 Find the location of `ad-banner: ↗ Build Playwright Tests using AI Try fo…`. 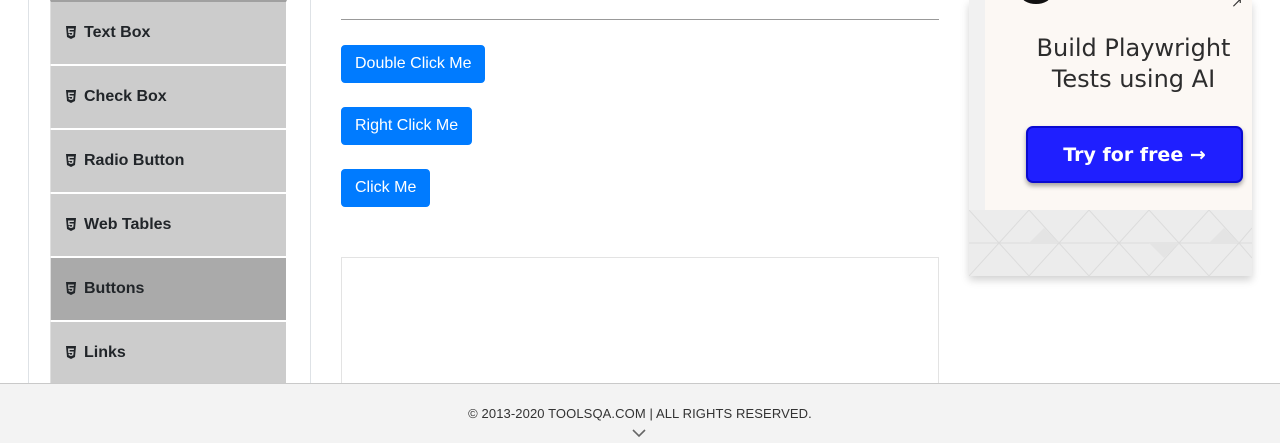

ad-banner: ↗ Build Playwright Tests using AI Try fo… is located at coordinates (1110, 138).